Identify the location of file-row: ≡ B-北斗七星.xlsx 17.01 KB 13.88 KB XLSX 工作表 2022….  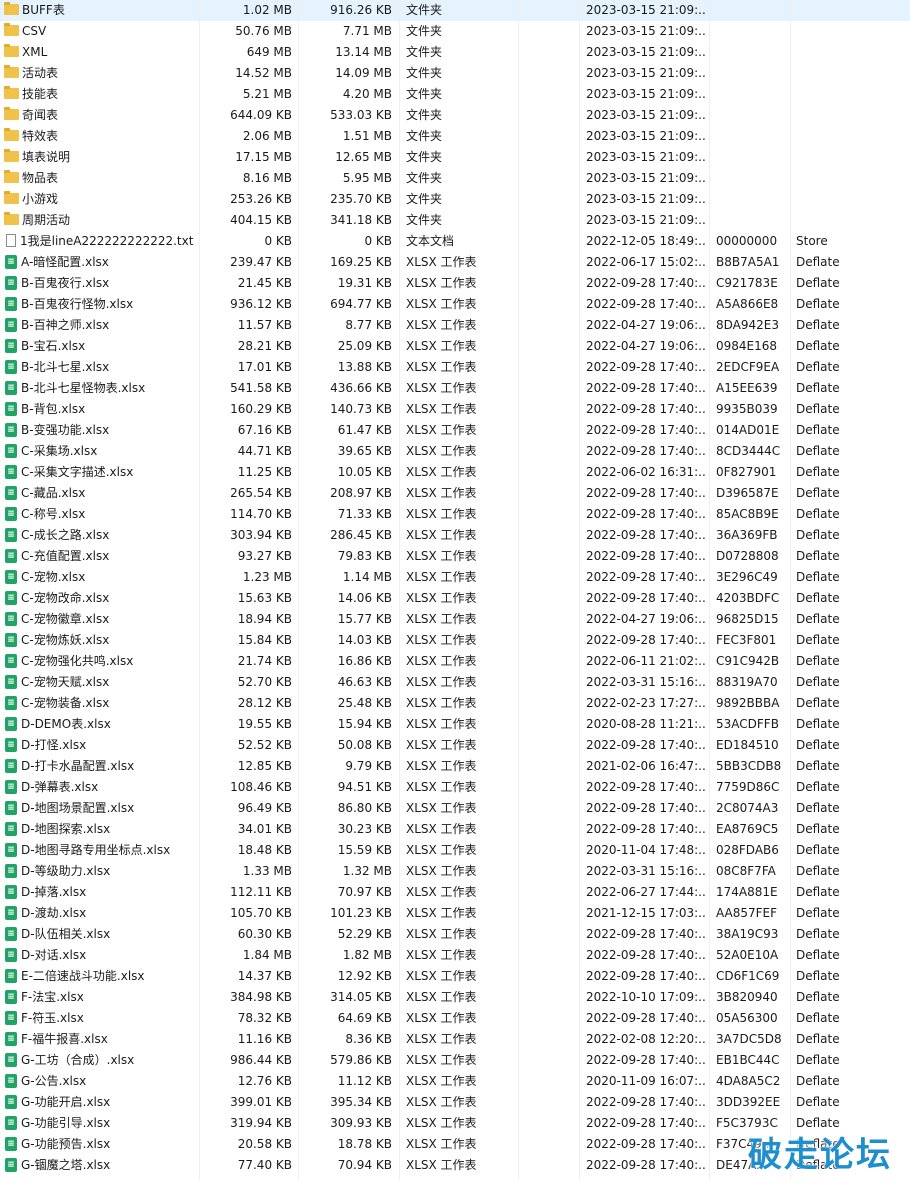
(455, 367).